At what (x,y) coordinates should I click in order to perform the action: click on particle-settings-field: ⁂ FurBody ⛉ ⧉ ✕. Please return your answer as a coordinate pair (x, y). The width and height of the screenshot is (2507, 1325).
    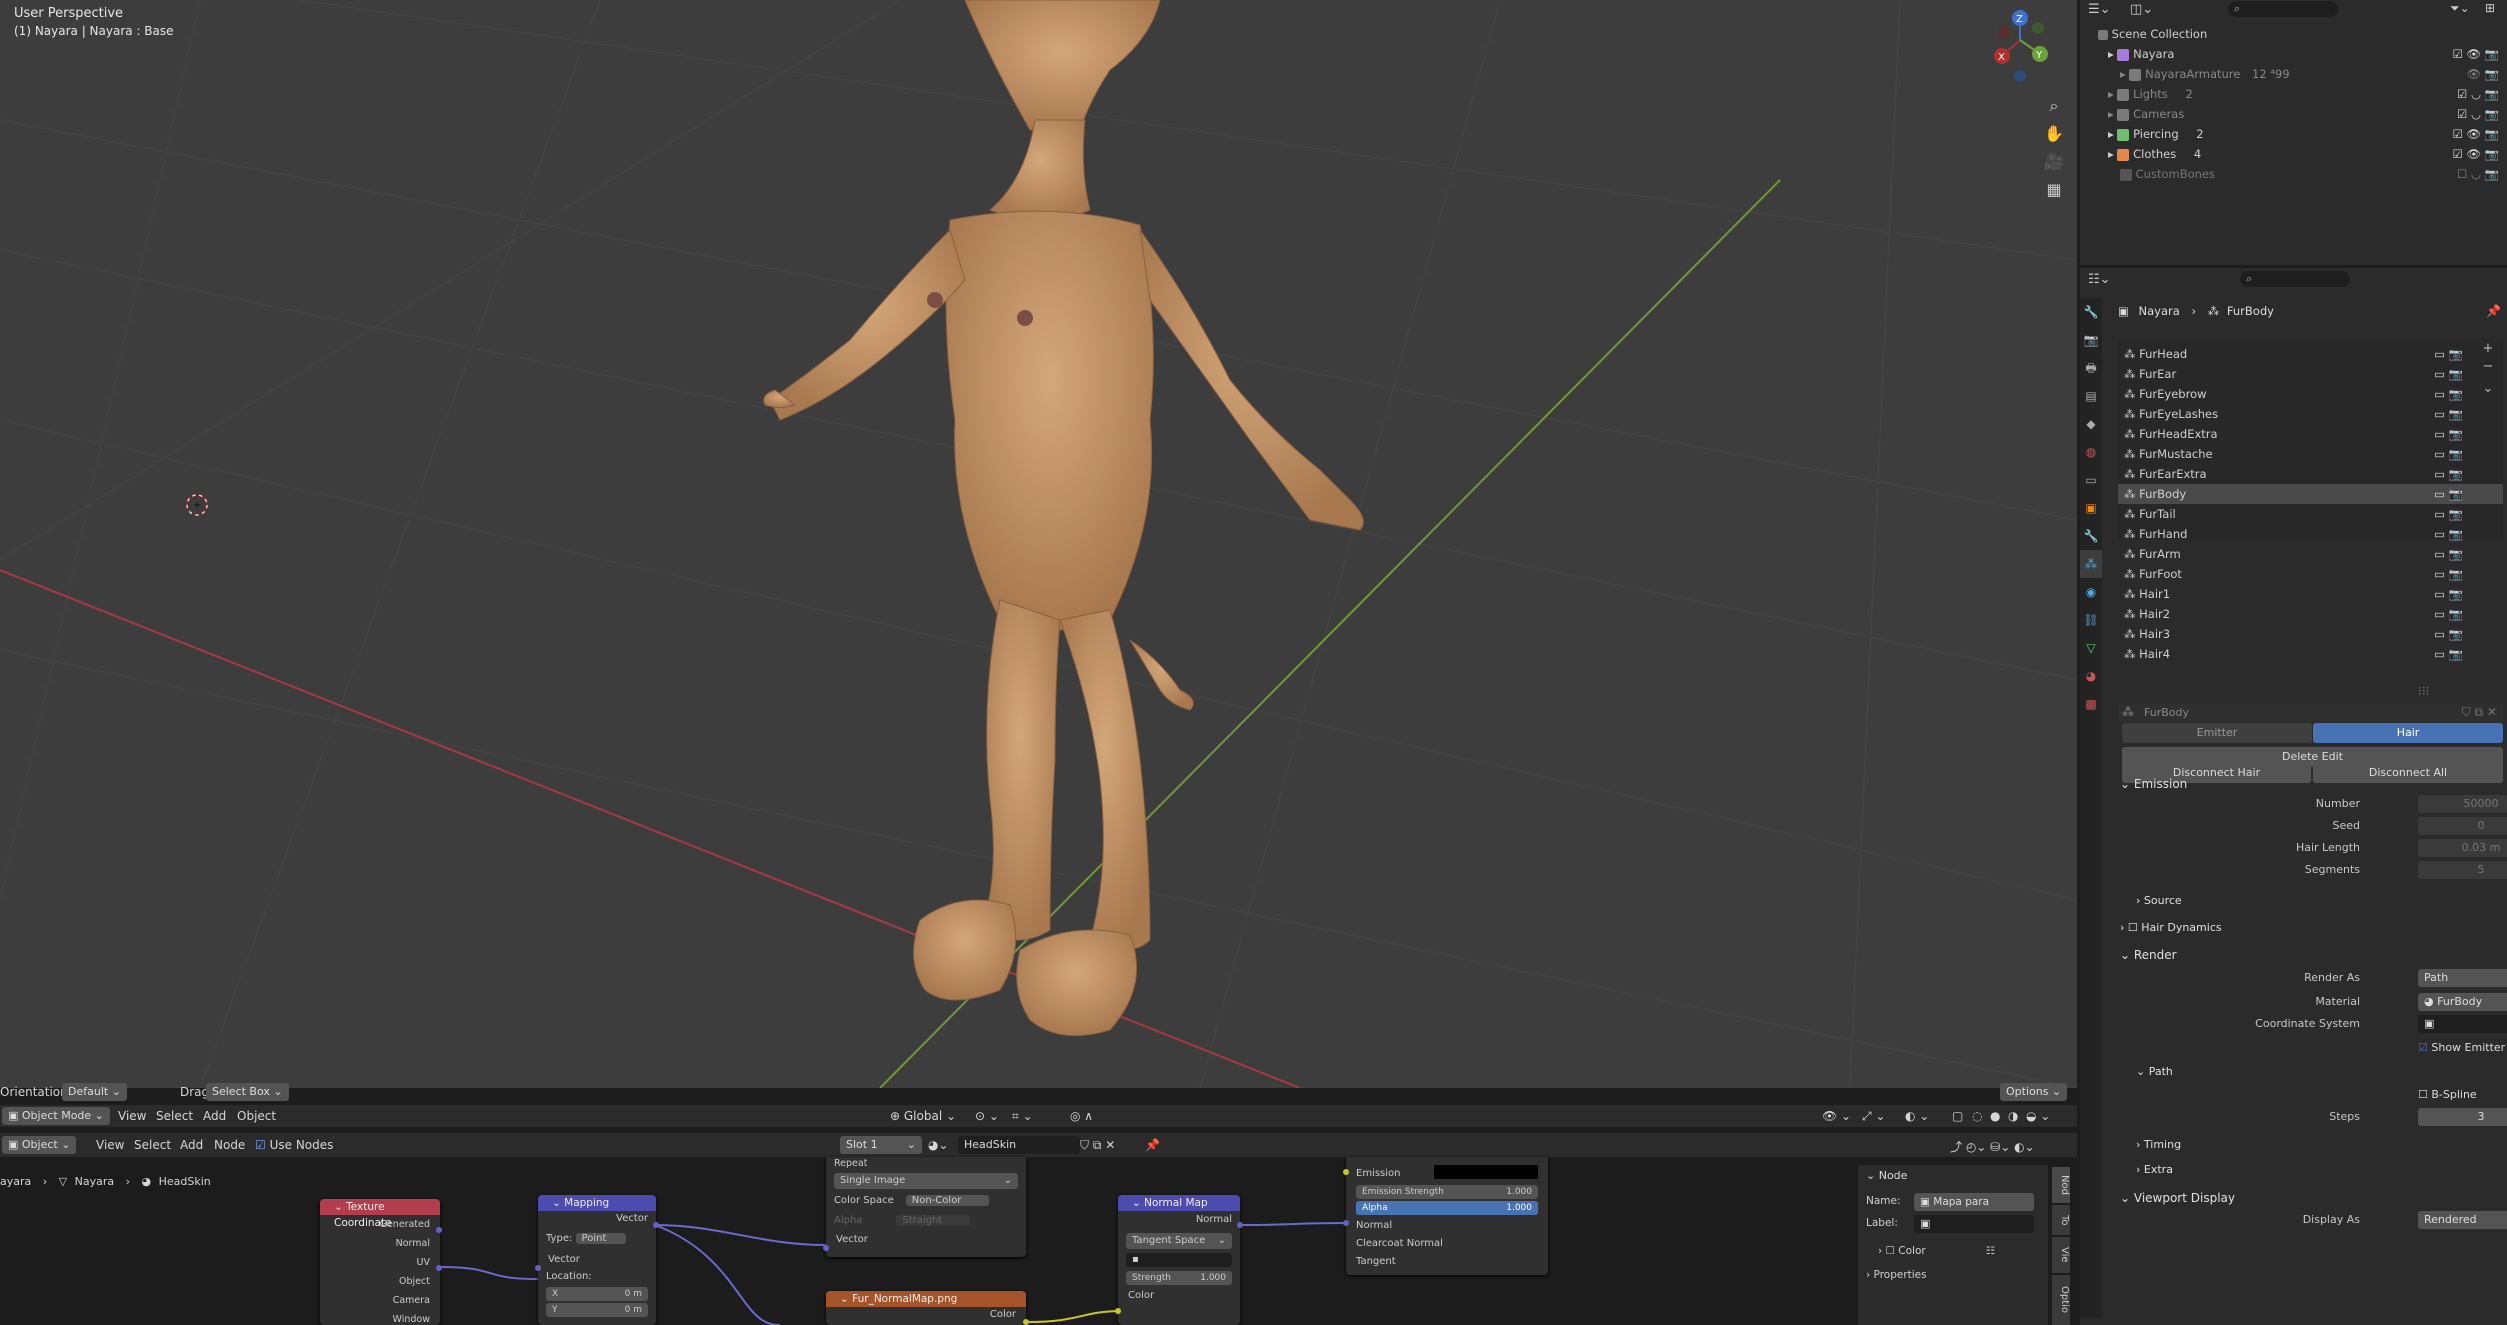
    Looking at the image, I should click on (2310, 713).